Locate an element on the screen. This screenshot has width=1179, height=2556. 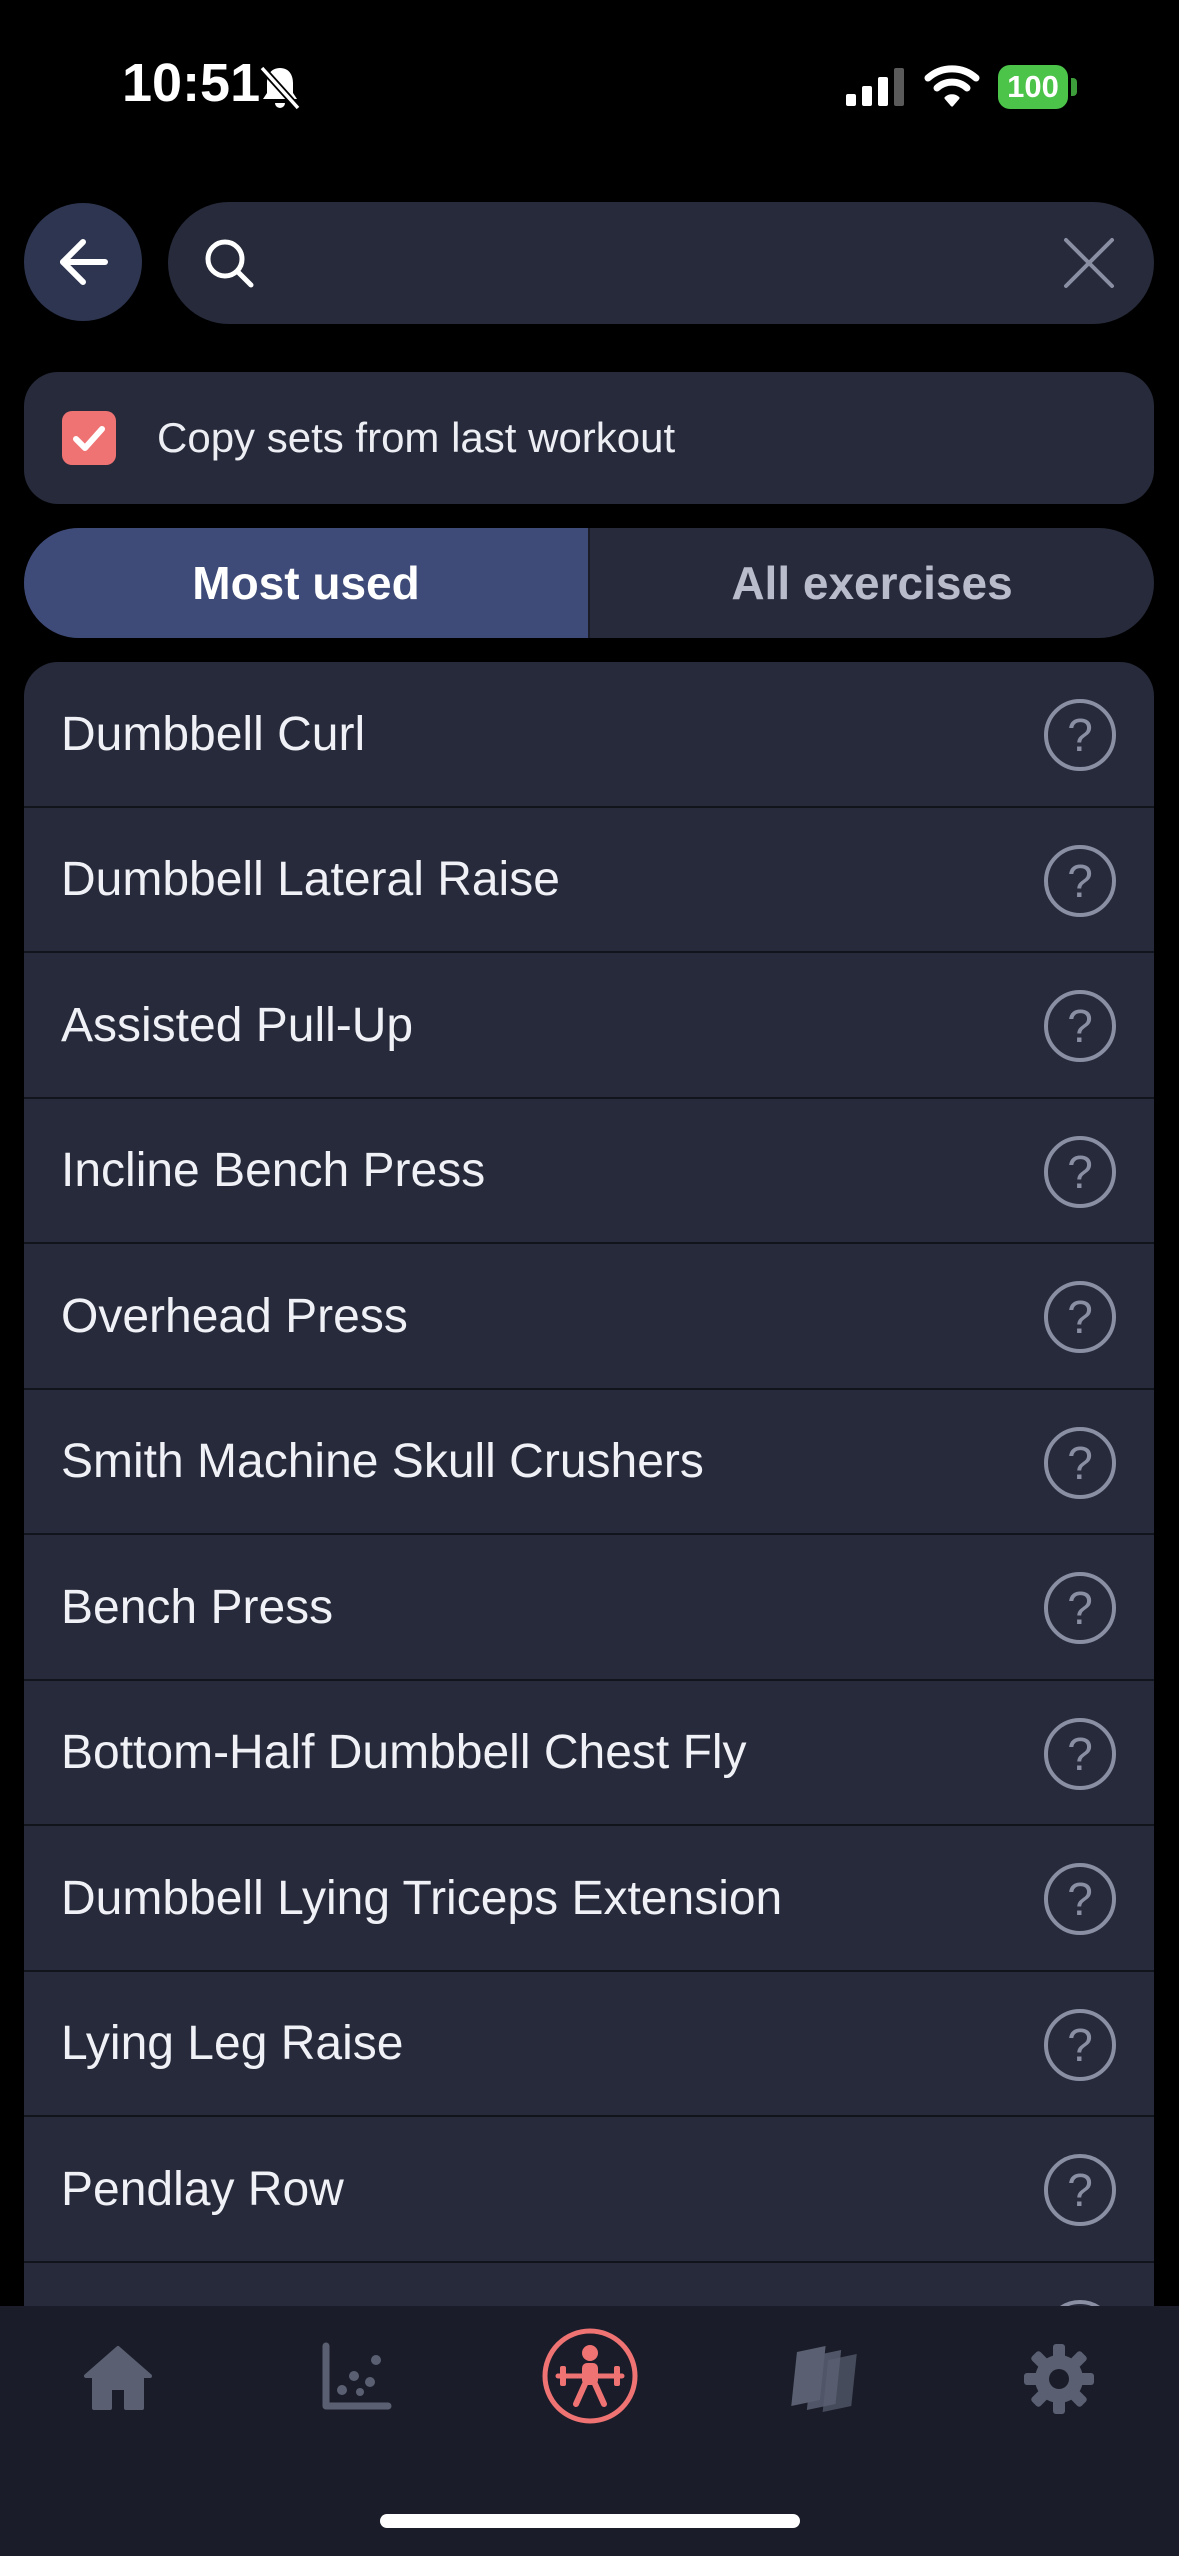
back-button is located at coordinates (83, 262).